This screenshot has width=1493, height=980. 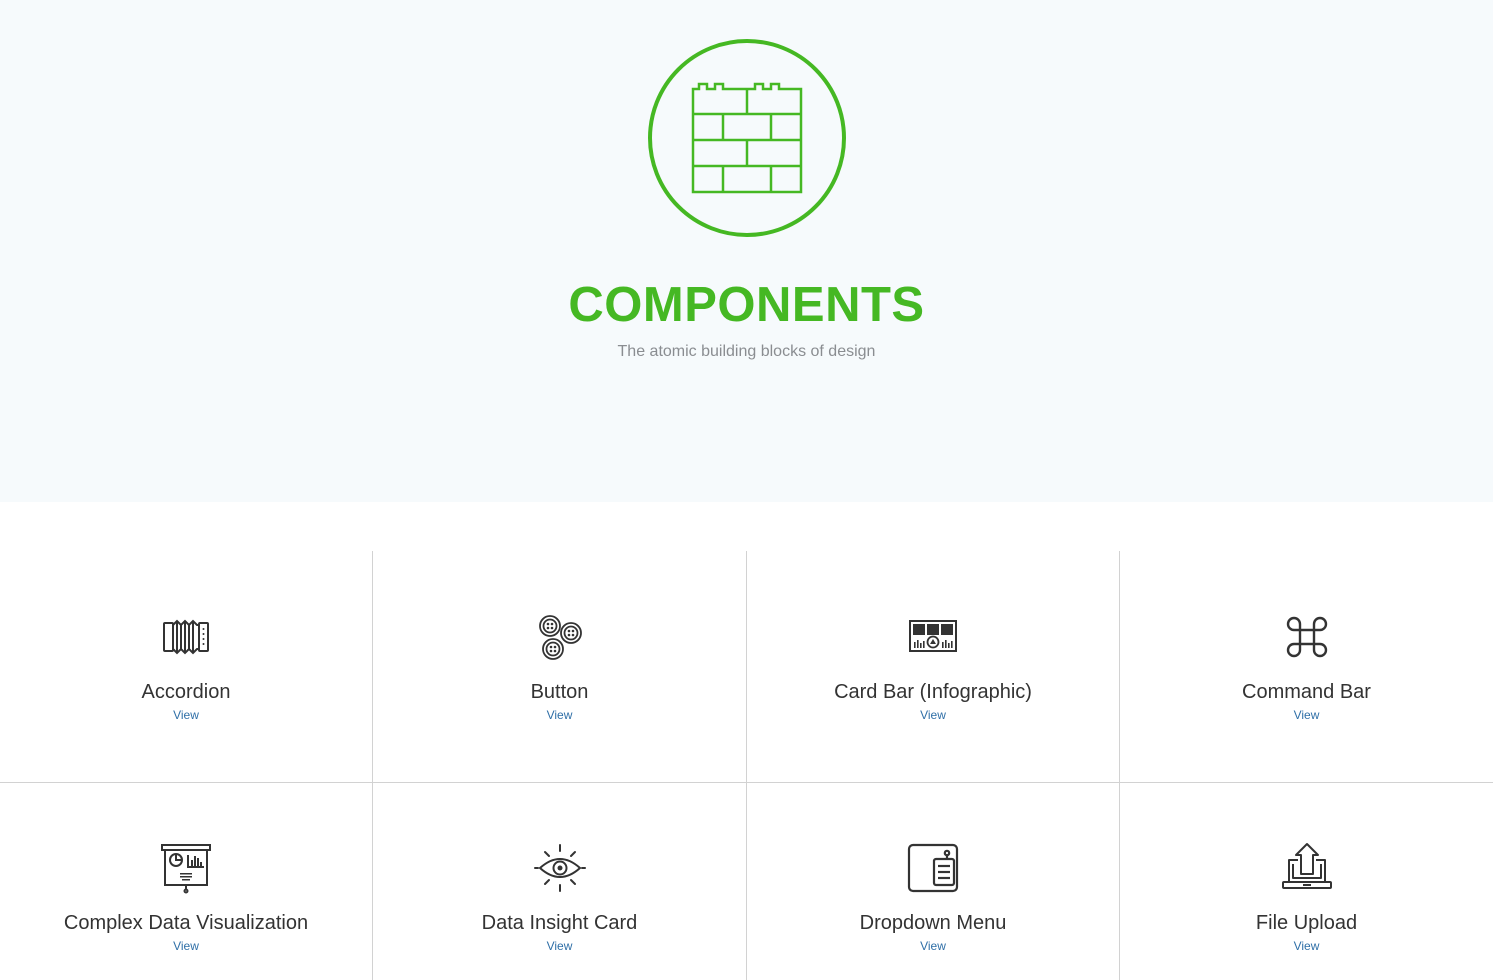 I want to click on presentation-chart-icon, so click(x=186, y=869).